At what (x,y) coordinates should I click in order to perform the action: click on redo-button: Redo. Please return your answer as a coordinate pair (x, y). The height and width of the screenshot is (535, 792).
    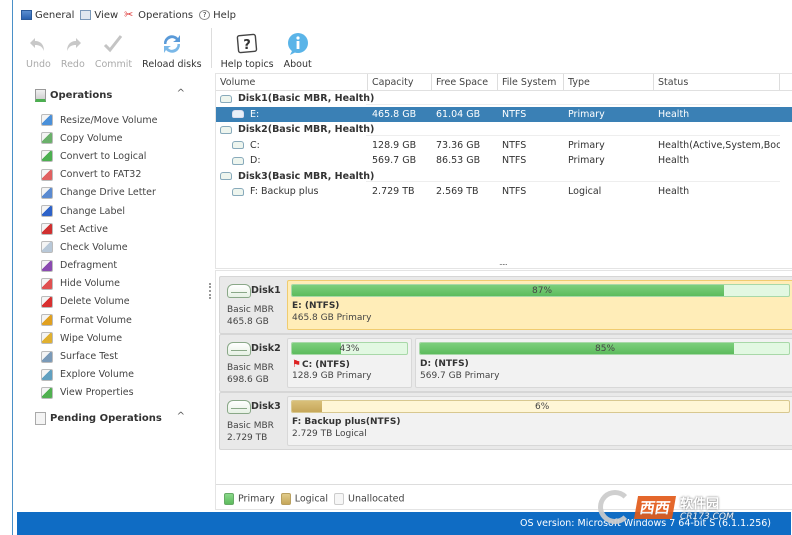
    Looking at the image, I should click on (73, 48).